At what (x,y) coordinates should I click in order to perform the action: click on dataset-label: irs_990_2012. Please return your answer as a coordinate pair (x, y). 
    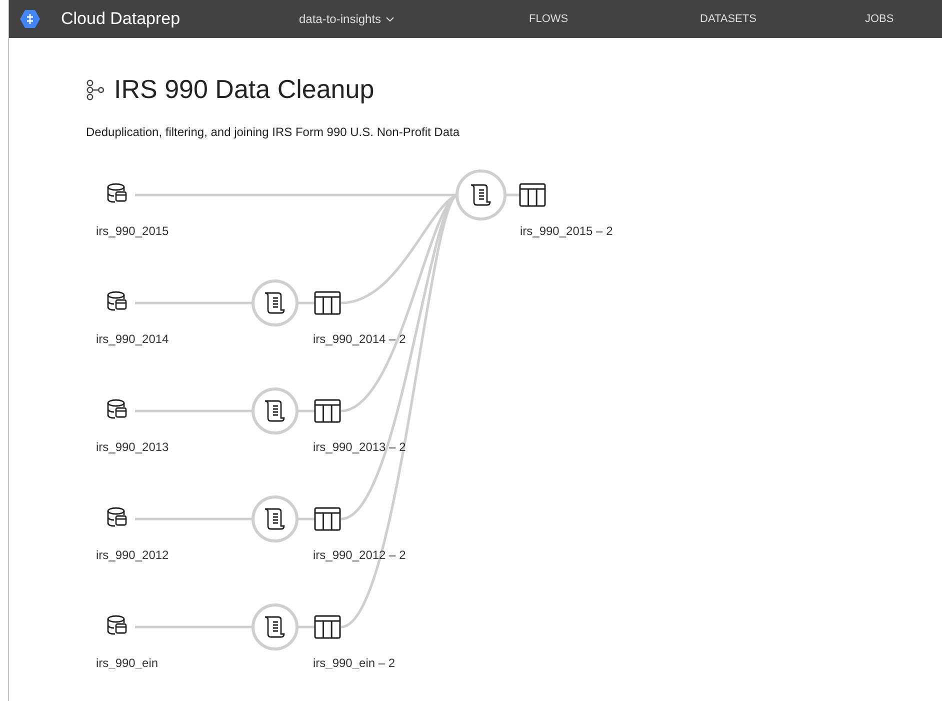
    Looking at the image, I should click on (132, 555).